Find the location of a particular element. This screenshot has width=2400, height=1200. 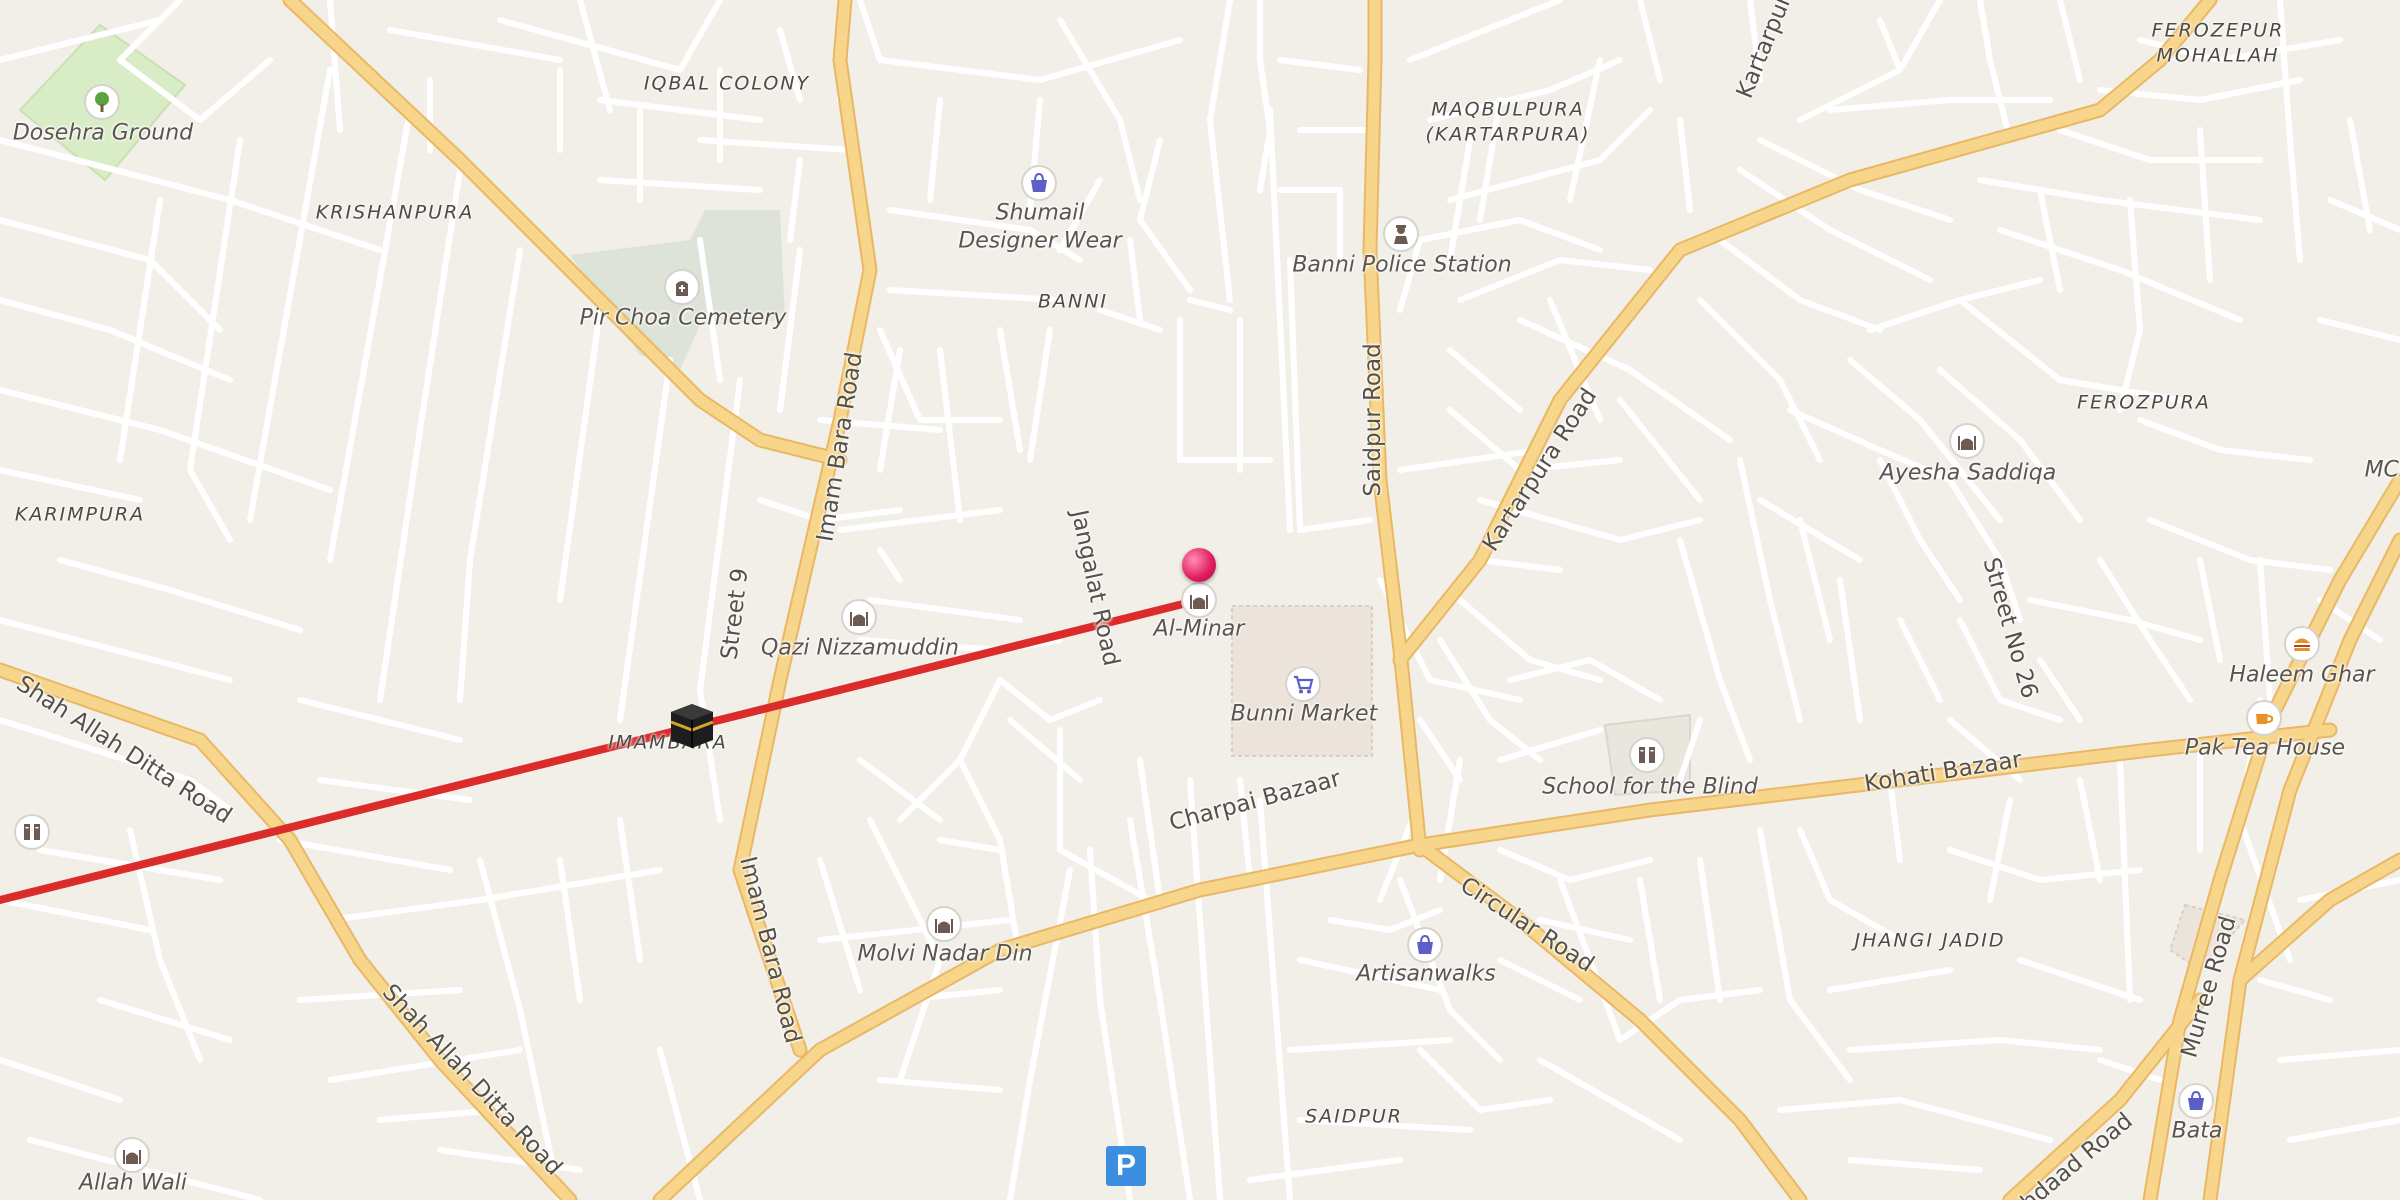

parking-icon: P is located at coordinates (1126, 1166).